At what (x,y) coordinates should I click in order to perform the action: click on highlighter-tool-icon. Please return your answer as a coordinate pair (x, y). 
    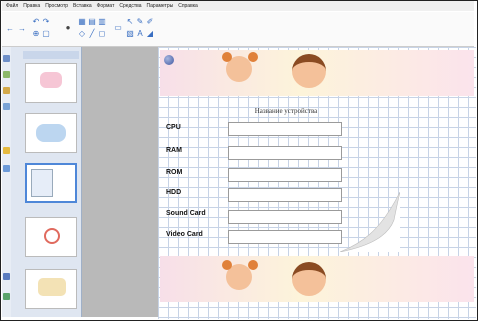
    Looking at the image, I should click on (6, 168).